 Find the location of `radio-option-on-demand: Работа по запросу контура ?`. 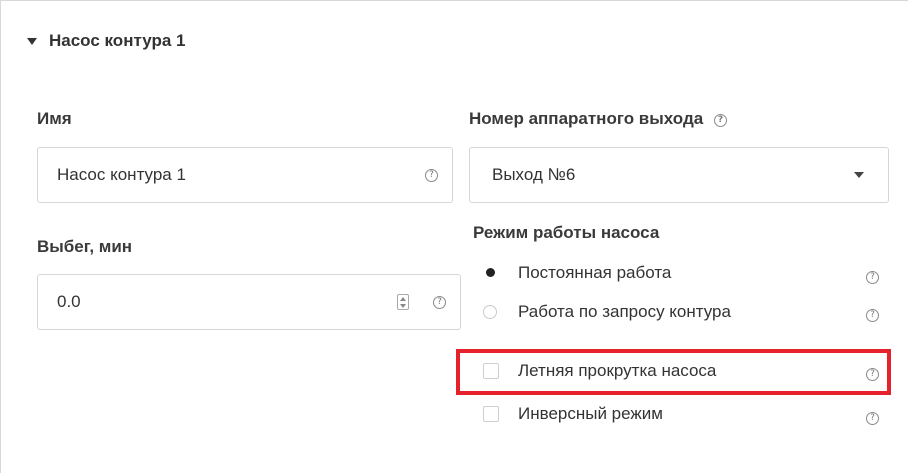

radio-option-on-demand: Работа по запросу контура ? is located at coordinates (681, 312).